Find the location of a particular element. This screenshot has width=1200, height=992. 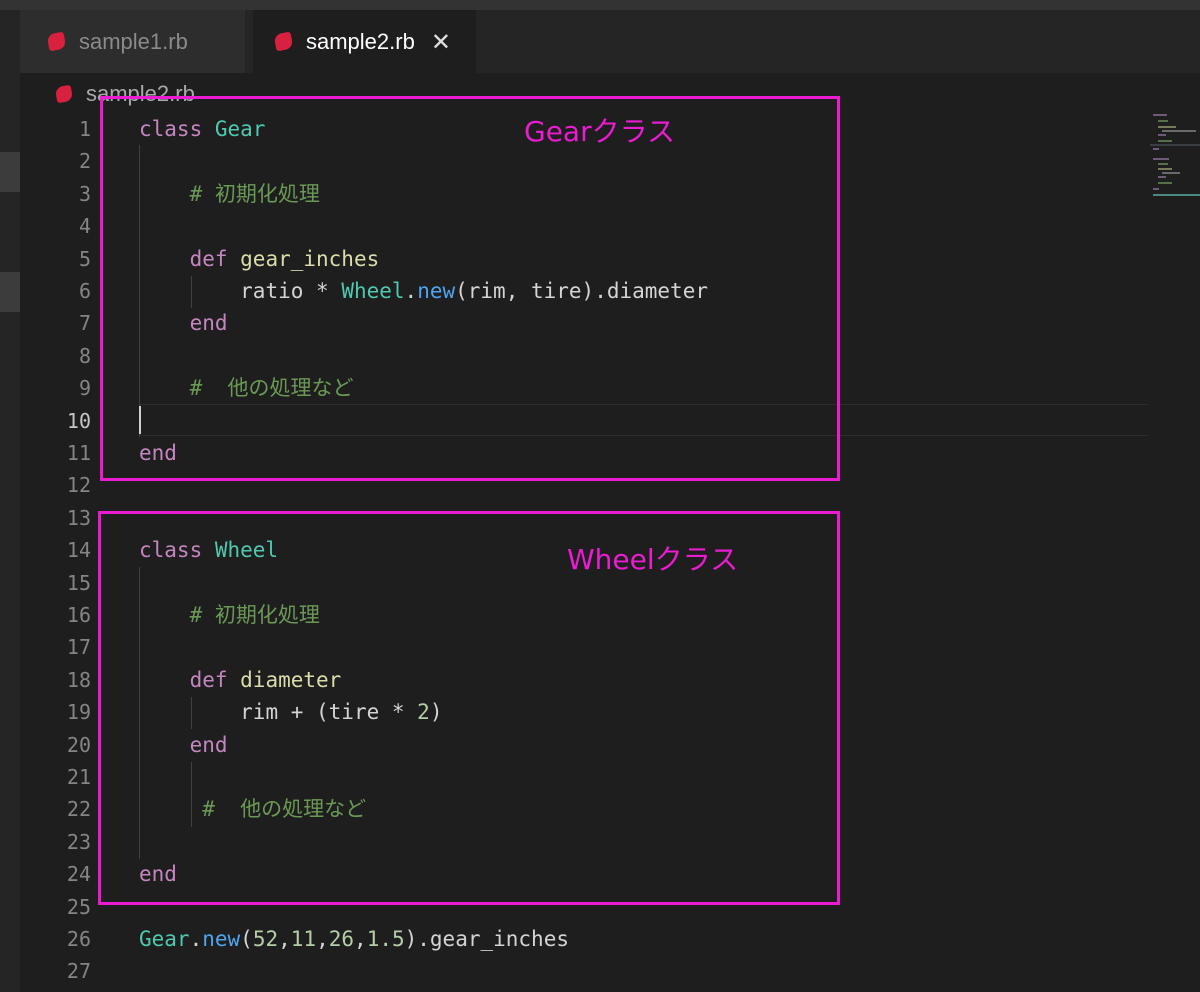

code-line: 26 Gear.new(52,11,26,1.5).gear_inches is located at coordinates (575, 939).